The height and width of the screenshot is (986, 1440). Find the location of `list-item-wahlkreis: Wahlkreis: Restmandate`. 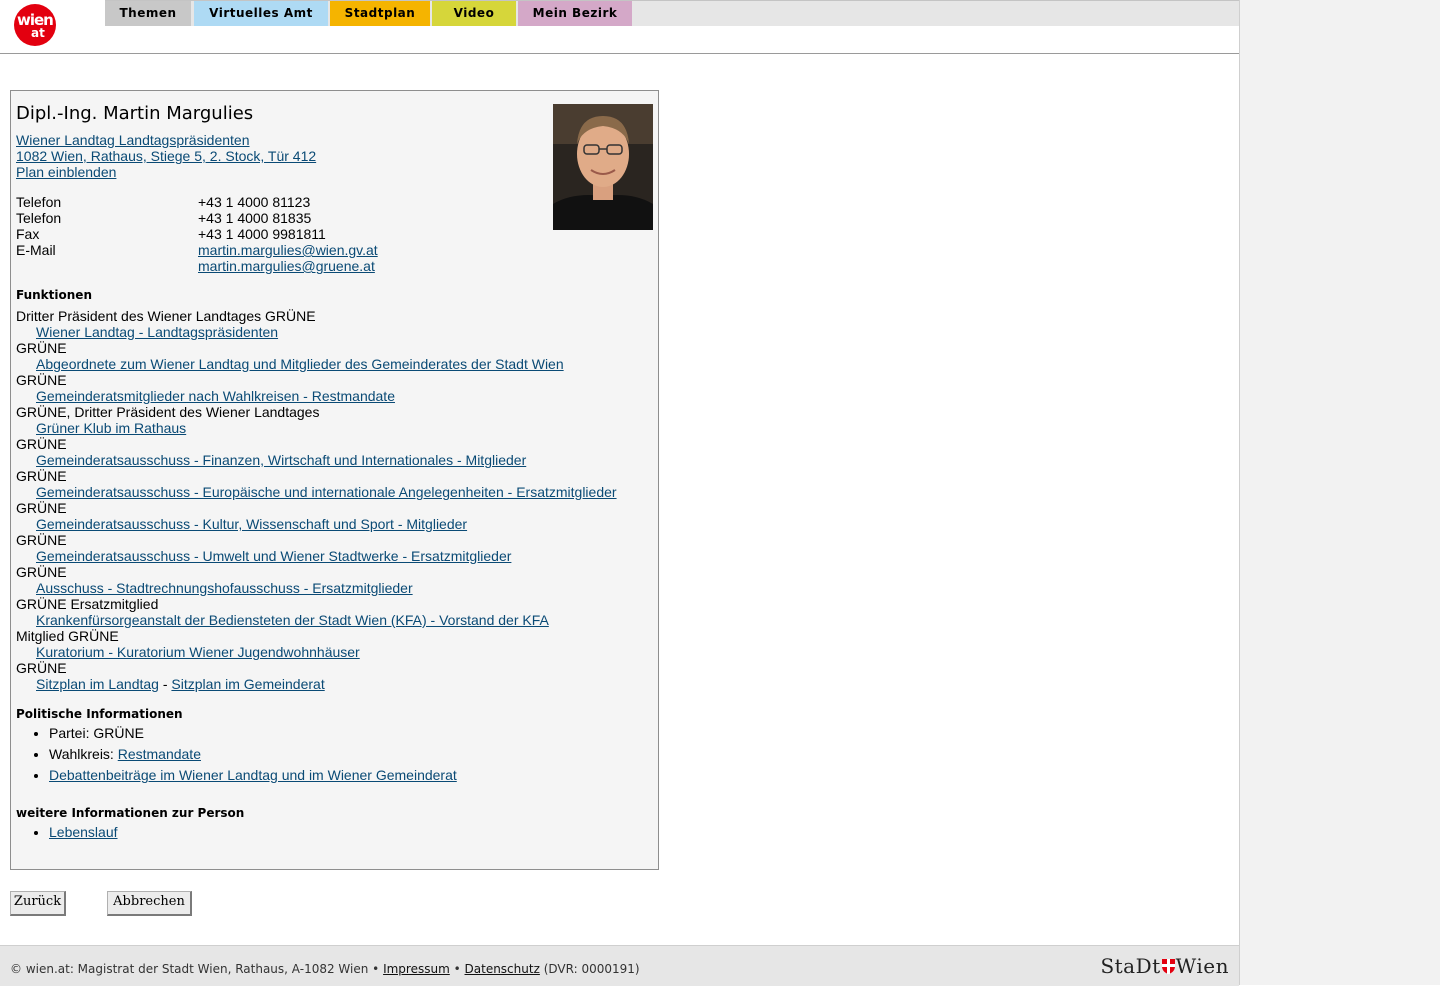

list-item-wahlkreis: Wahlkreis: Restmandate is located at coordinates (253, 754).